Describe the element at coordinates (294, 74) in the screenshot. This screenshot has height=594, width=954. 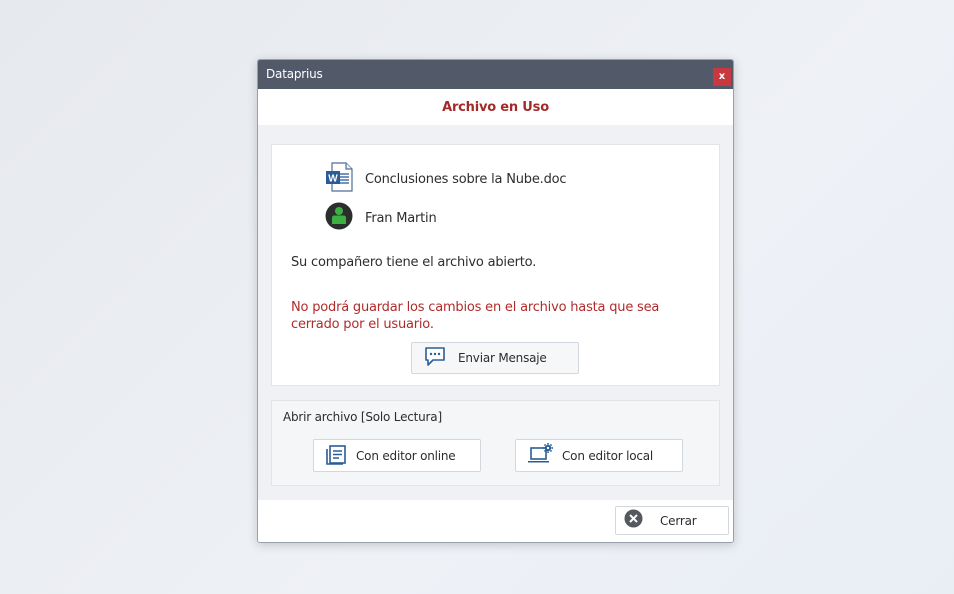
I see `window-title: Dataprius` at that location.